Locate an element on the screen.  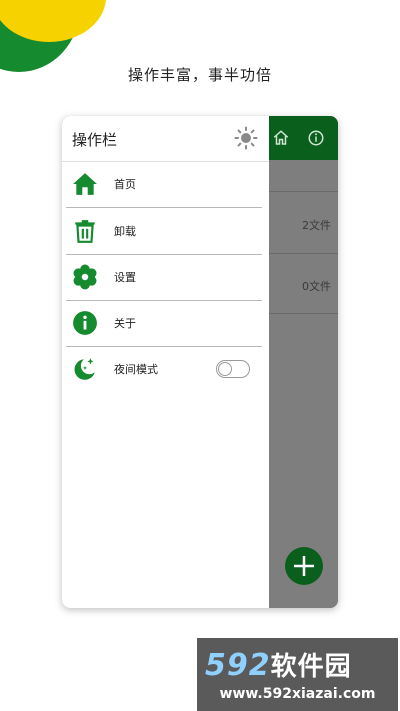
file-count: 2文件 is located at coordinates (316, 225).